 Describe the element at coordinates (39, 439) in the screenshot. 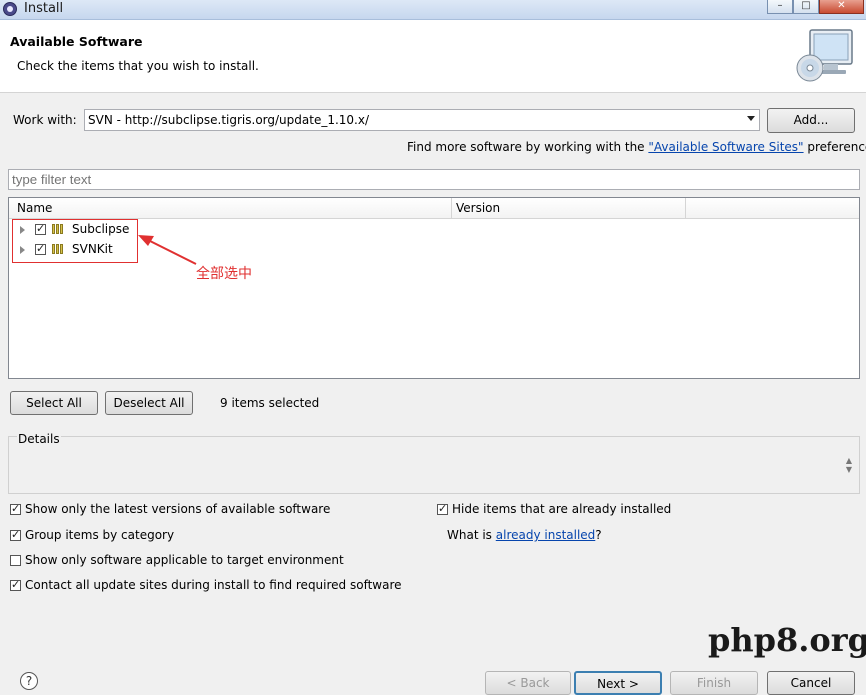

I see `details-label: Details` at that location.